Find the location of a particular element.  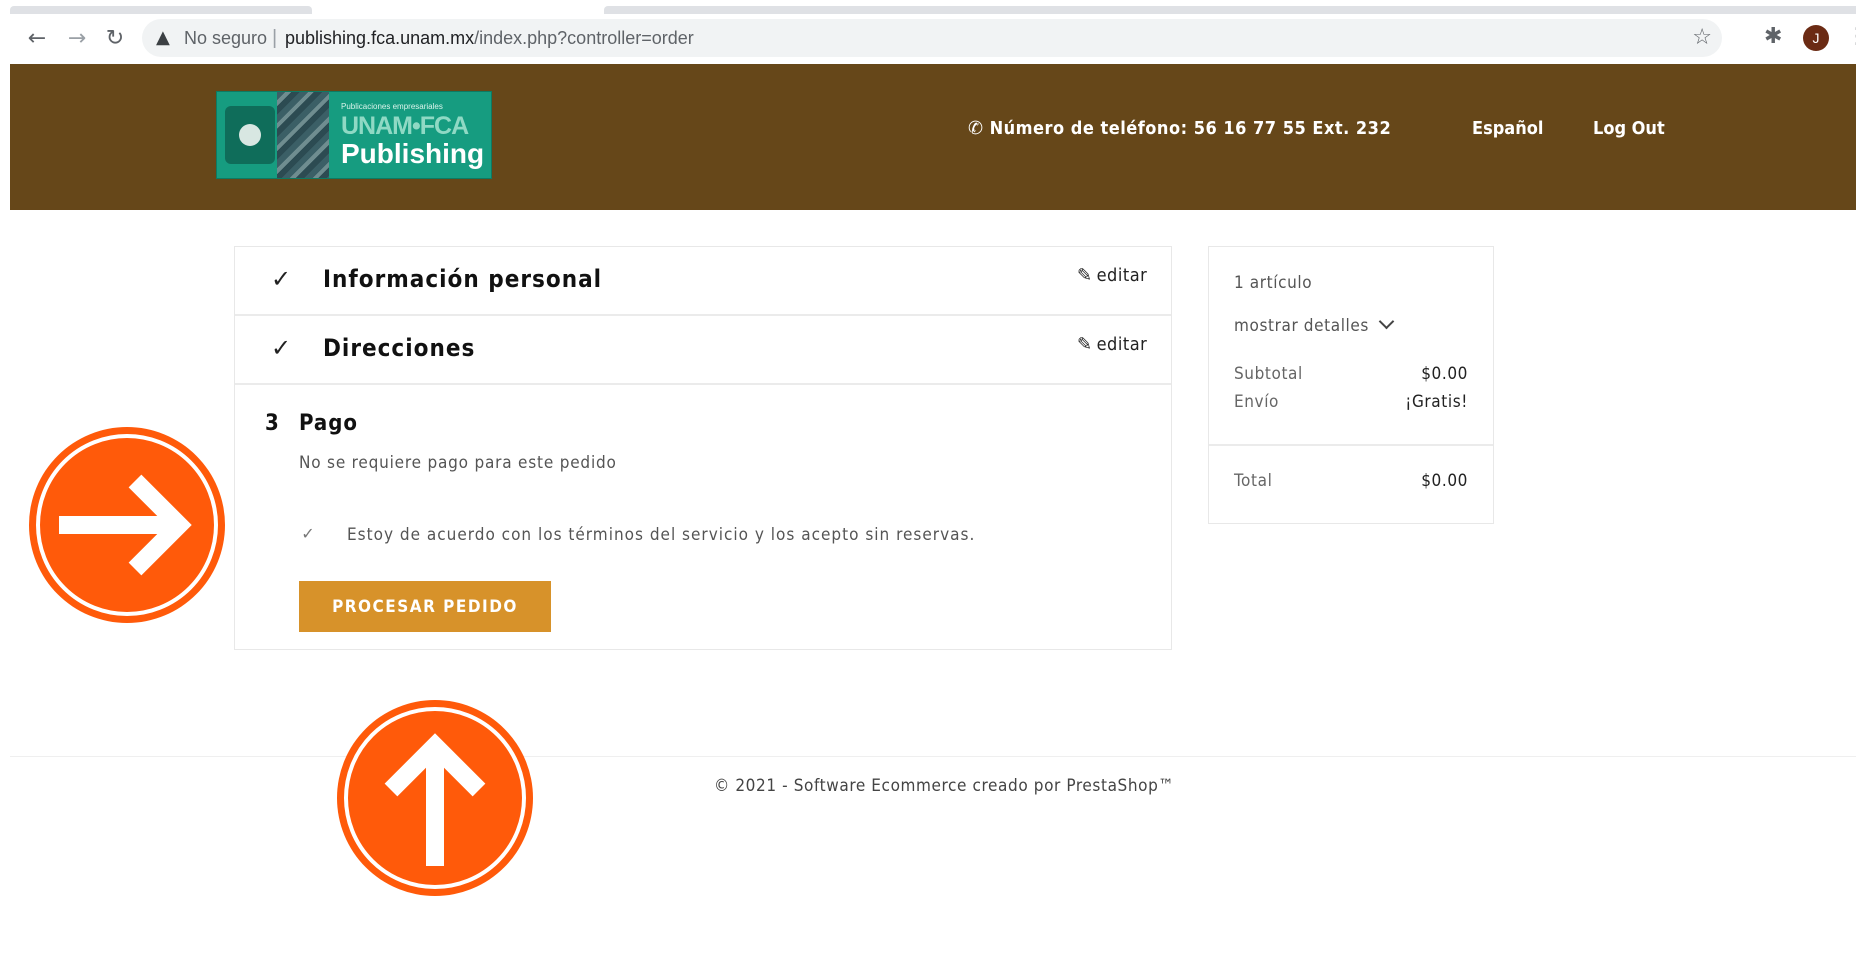

step-number: 3 is located at coordinates (272, 423).